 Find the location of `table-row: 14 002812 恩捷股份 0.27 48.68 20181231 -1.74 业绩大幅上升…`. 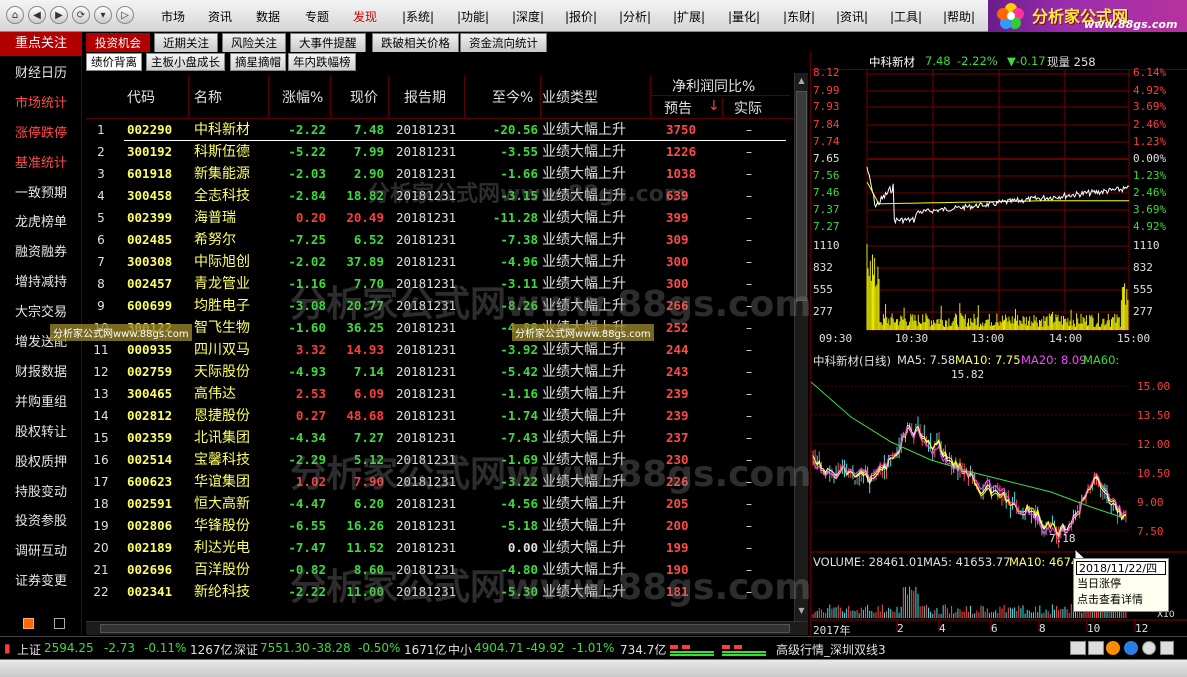

table-row: 14 002812 恩捷股份 0.27 48.68 20181231 -1.74 业绩大幅上升… is located at coordinates (440, 416).